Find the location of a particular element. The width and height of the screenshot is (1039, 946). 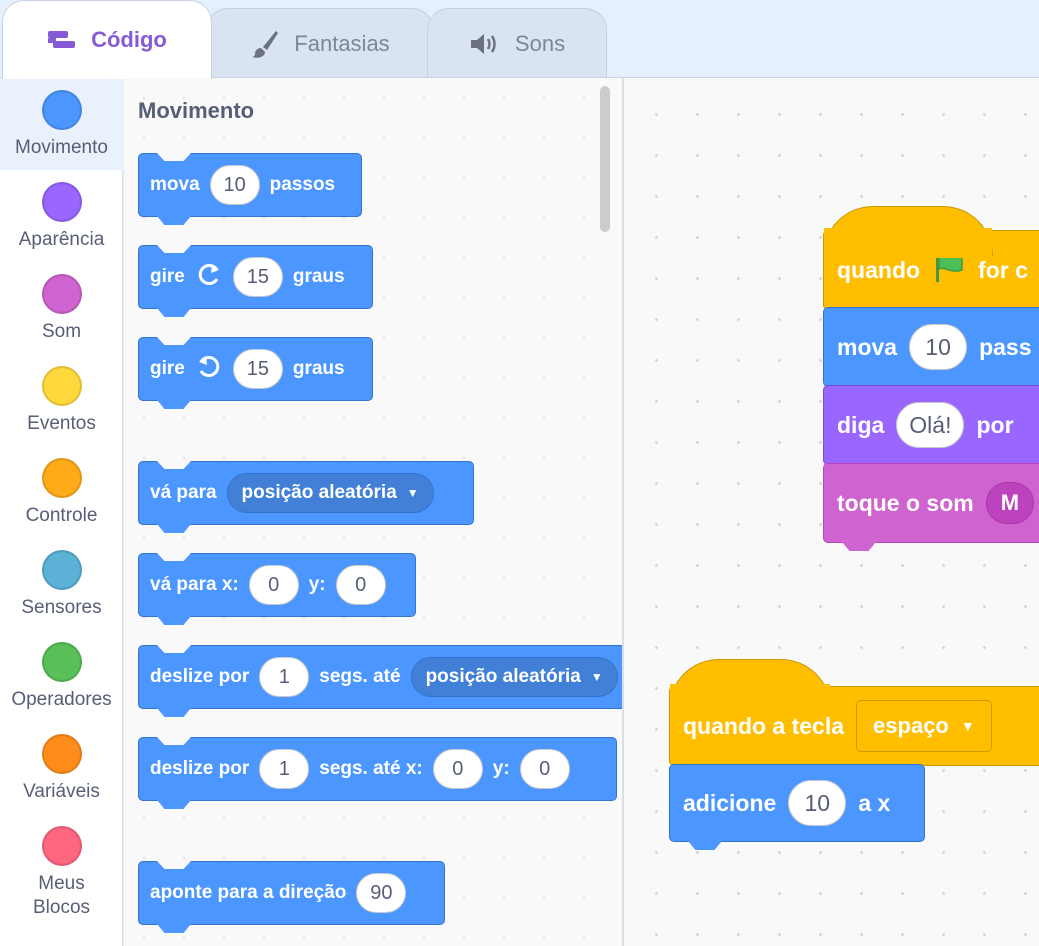

block-text: quando a tecla is located at coordinates (764, 725).